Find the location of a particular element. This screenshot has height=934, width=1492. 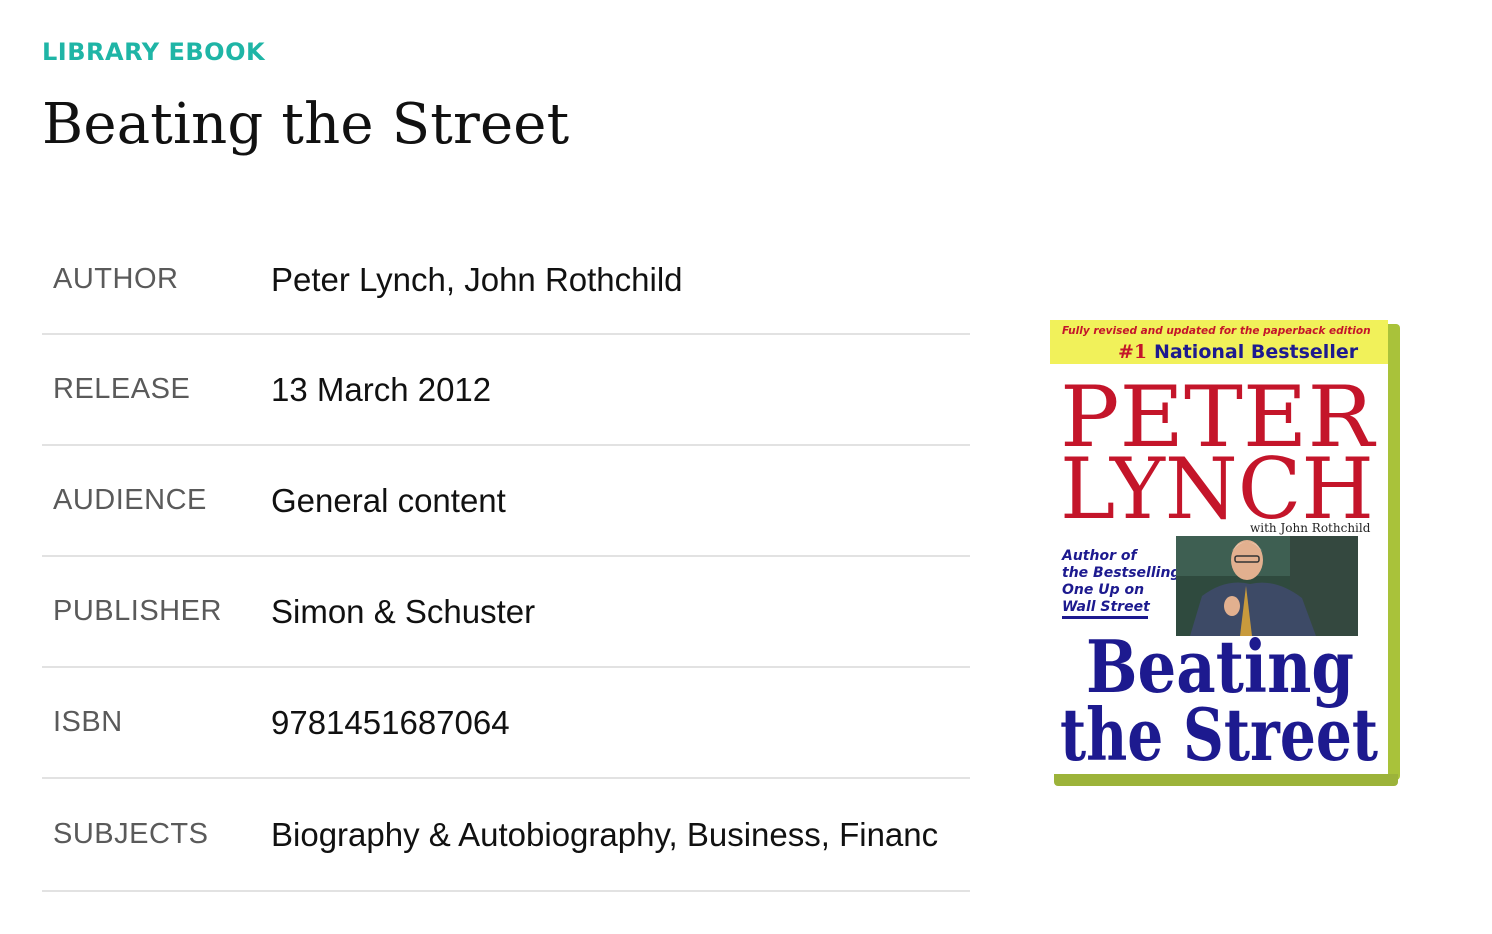

detail-row-audience: AUDIENCE General content is located at coordinates (506, 501).